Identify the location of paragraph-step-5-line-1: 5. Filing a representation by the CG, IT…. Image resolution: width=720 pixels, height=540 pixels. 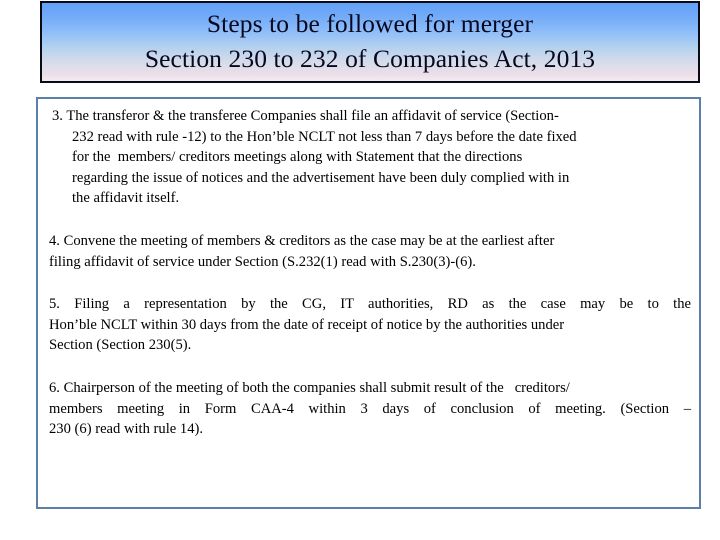
(370, 304).